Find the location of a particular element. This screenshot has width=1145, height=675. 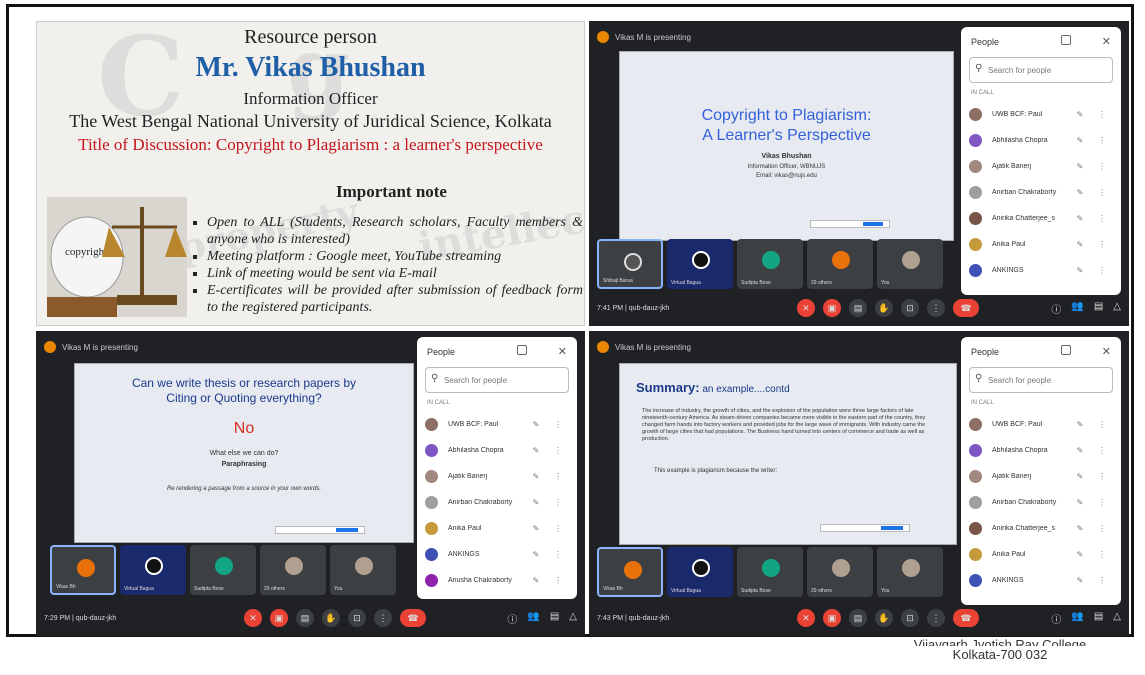

list-item: Anusha Chakraborty ✎ ⋮ is located at coordinates (497, 580).